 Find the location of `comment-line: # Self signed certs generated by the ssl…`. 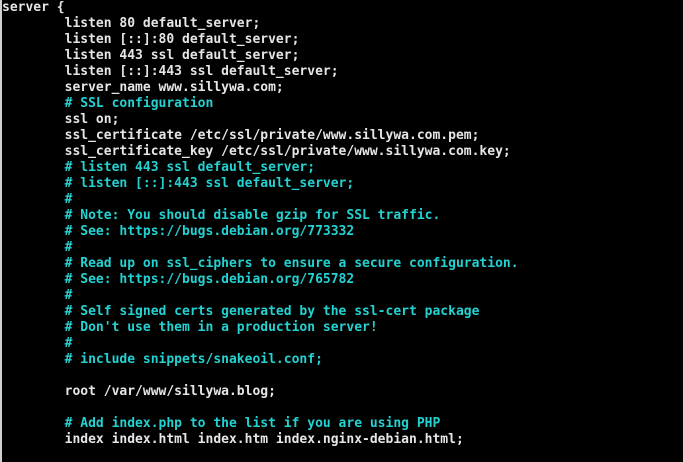

comment-line: # Self signed certs generated by the ssl… is located at coordinates (241, 311).